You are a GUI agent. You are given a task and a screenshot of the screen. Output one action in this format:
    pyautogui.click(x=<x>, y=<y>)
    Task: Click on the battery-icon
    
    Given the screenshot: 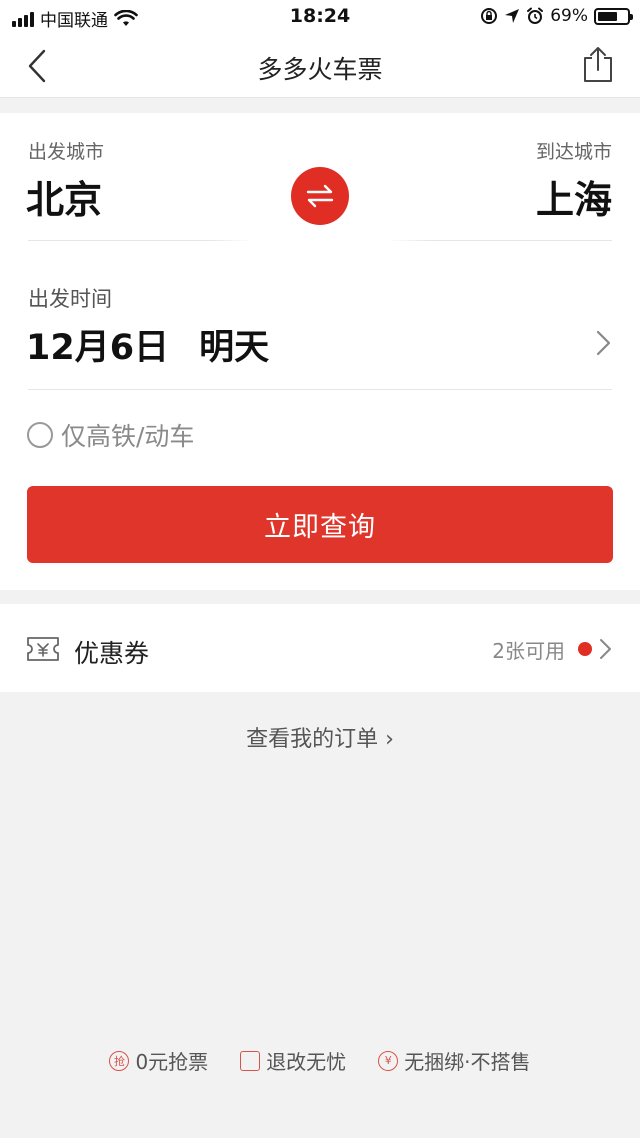 What is the action you would take?
    pyautogui.click(x=613, y=16)
    